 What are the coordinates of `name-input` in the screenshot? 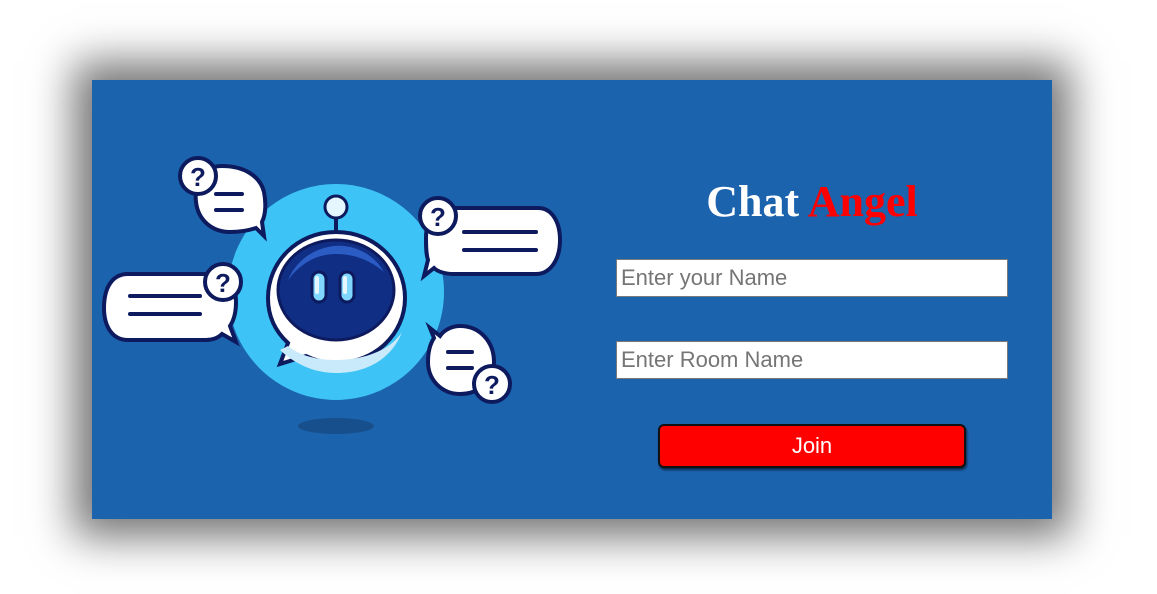 It's located at (812, 278).